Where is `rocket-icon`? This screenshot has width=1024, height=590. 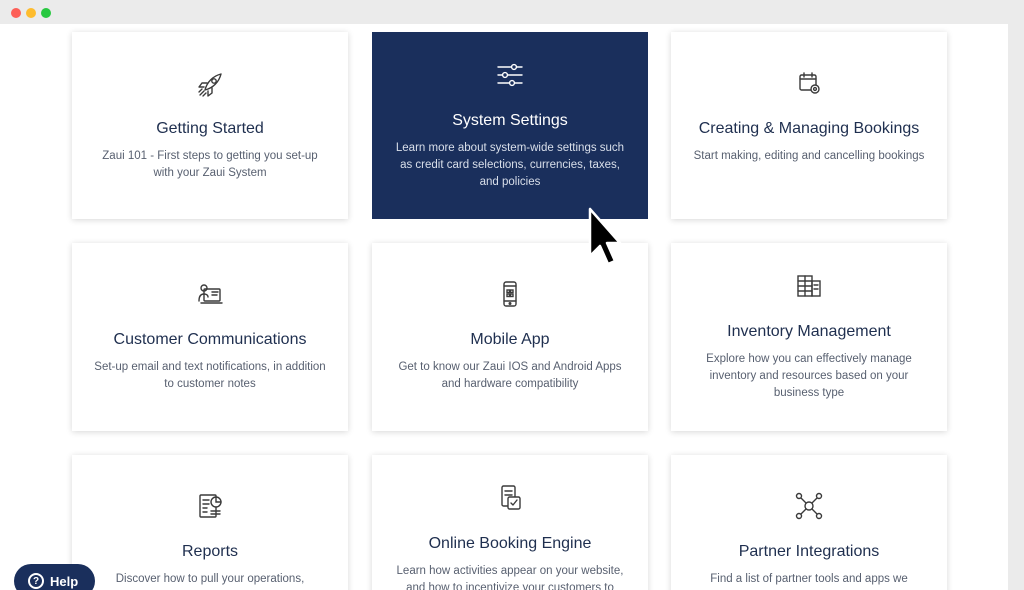 rocket-icon is located at coordinates (210, 85).